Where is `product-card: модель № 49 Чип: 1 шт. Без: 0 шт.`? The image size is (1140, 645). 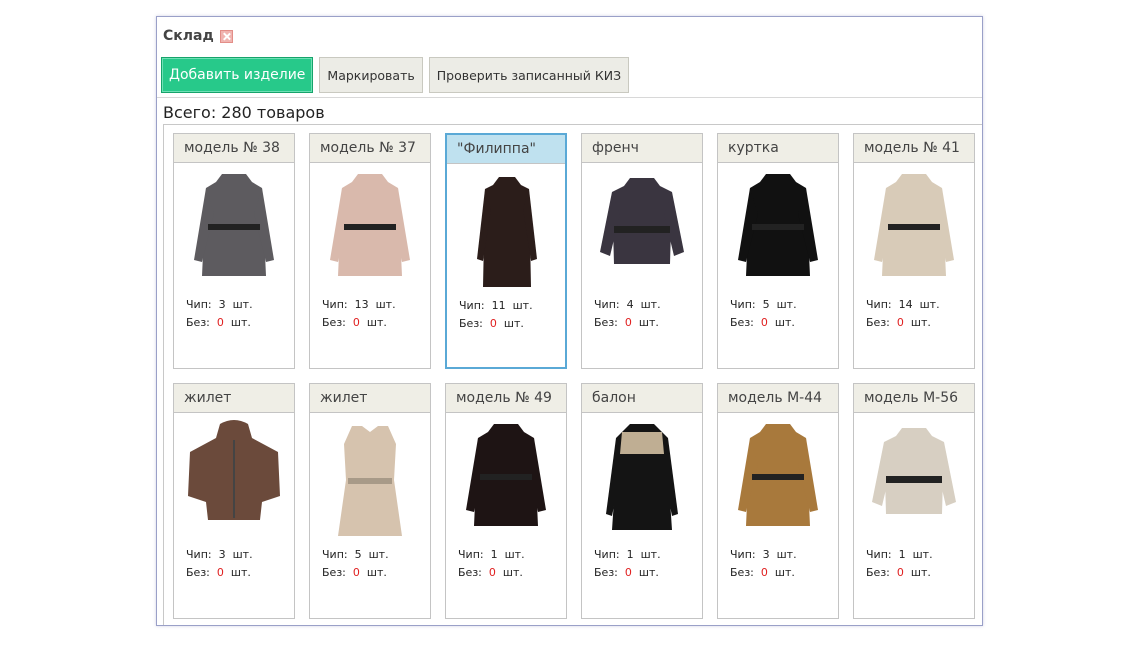 product-card: модель № 49 Чип: 1 шт. Без: 0 шт. is located at coordinates (506, 501).